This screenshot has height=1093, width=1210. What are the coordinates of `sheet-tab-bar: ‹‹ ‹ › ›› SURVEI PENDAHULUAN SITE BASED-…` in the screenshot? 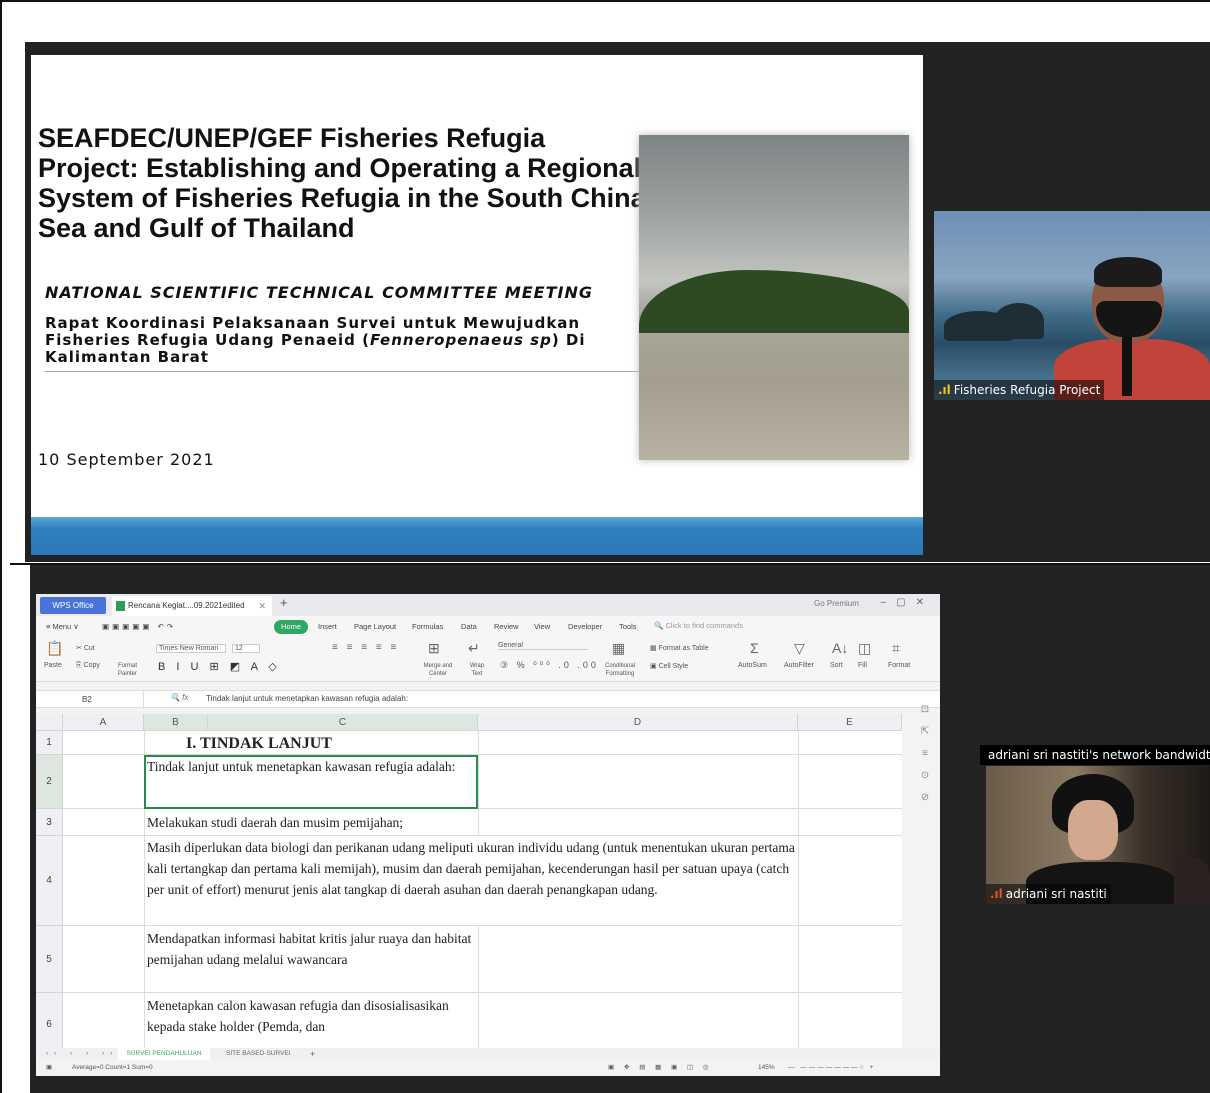 It's located at (488, 1054).